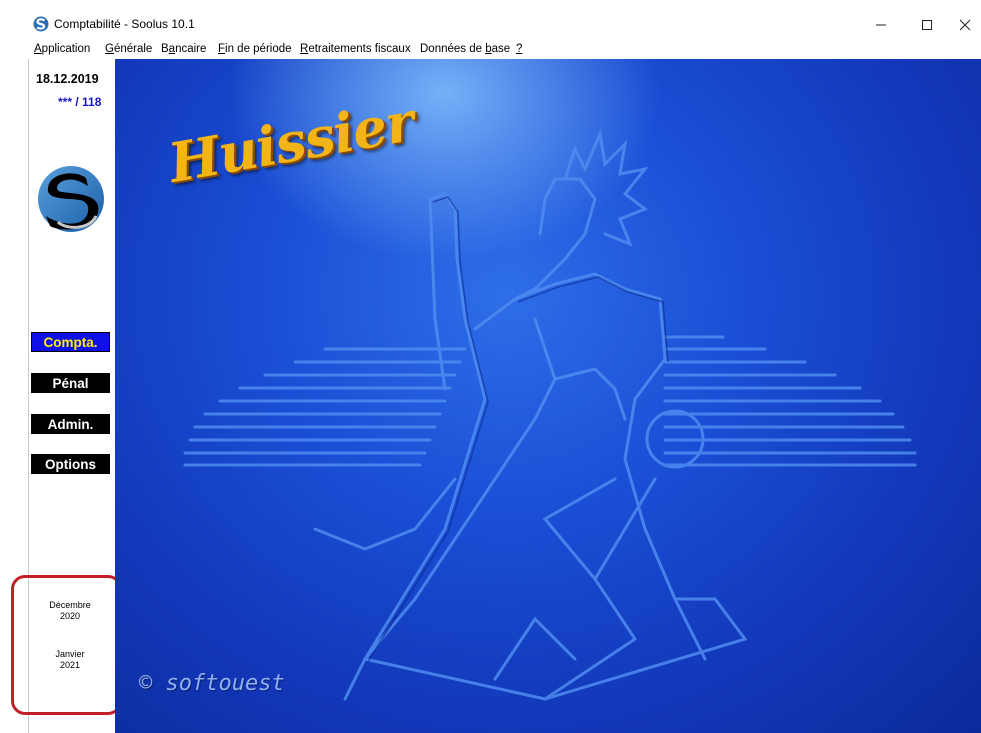  Describe the element at coordinates (71, 199) in the screenshot. I see `soolus-logo-icon` at that location.